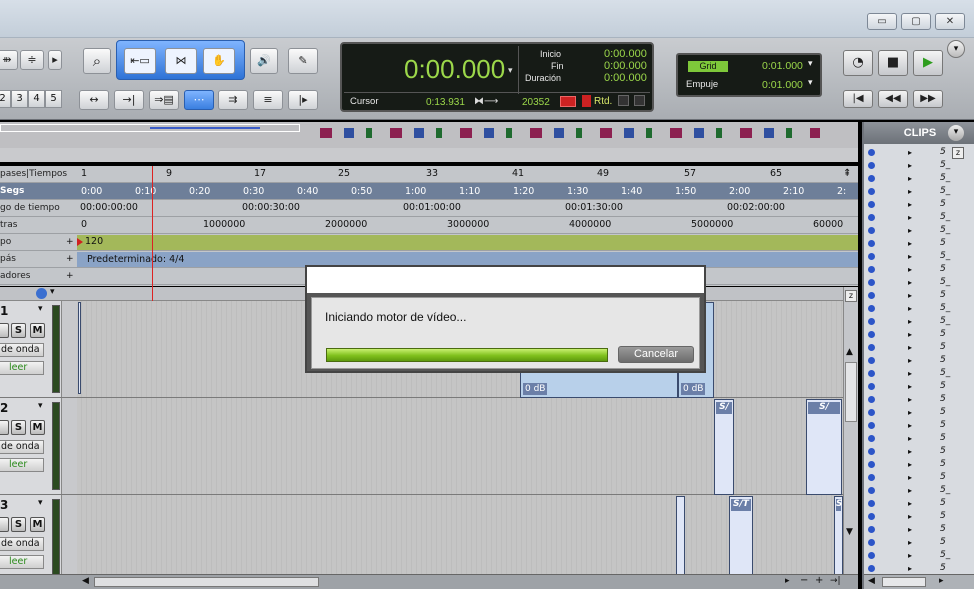  What do you see at coordinates (36, 99) in the screenshot?
I see `track-number-3: 4` at bounding box center [36, 99].